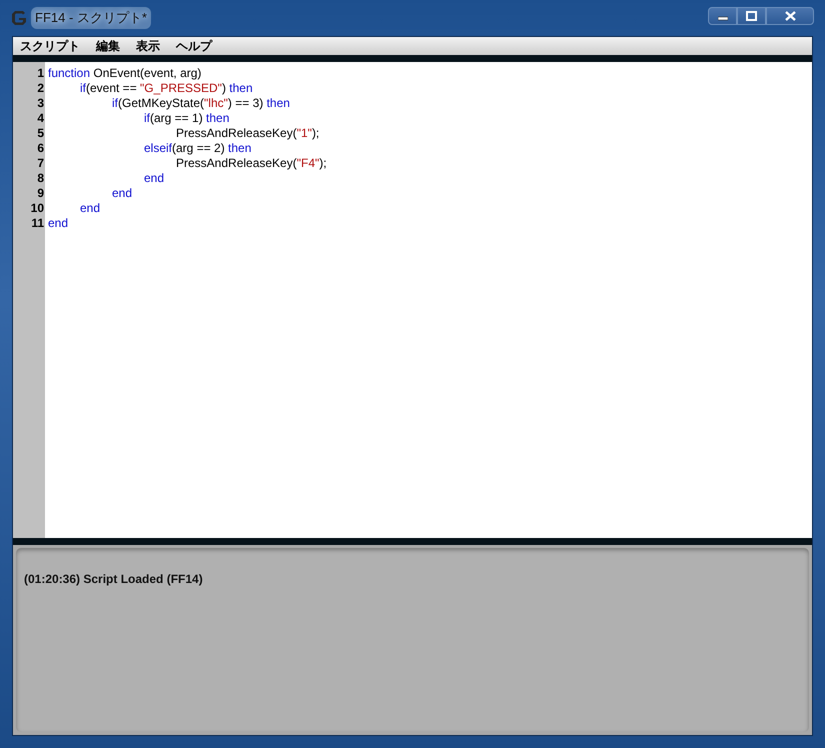 This screenshot has width=825, height=748. Describe the element at coordinates (166, 88) in the screenshot. I see `code-line: if(event == "G_PRESSED") then` at that location.